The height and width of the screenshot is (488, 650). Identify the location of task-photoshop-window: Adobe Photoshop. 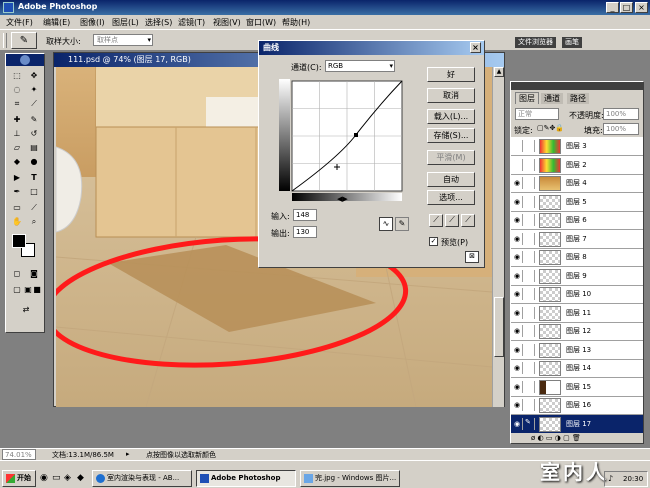
(246, 478).